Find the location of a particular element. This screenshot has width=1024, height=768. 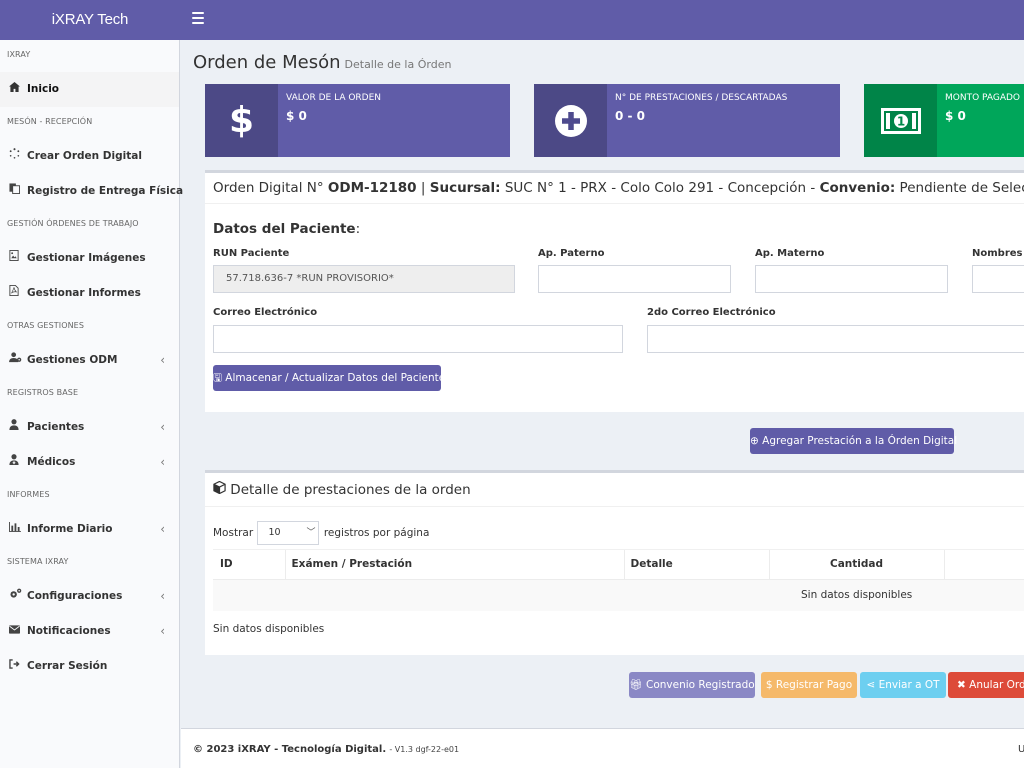

footer-version: - V1.3 dgf-22-e01 is located at coordinates (424, 749).